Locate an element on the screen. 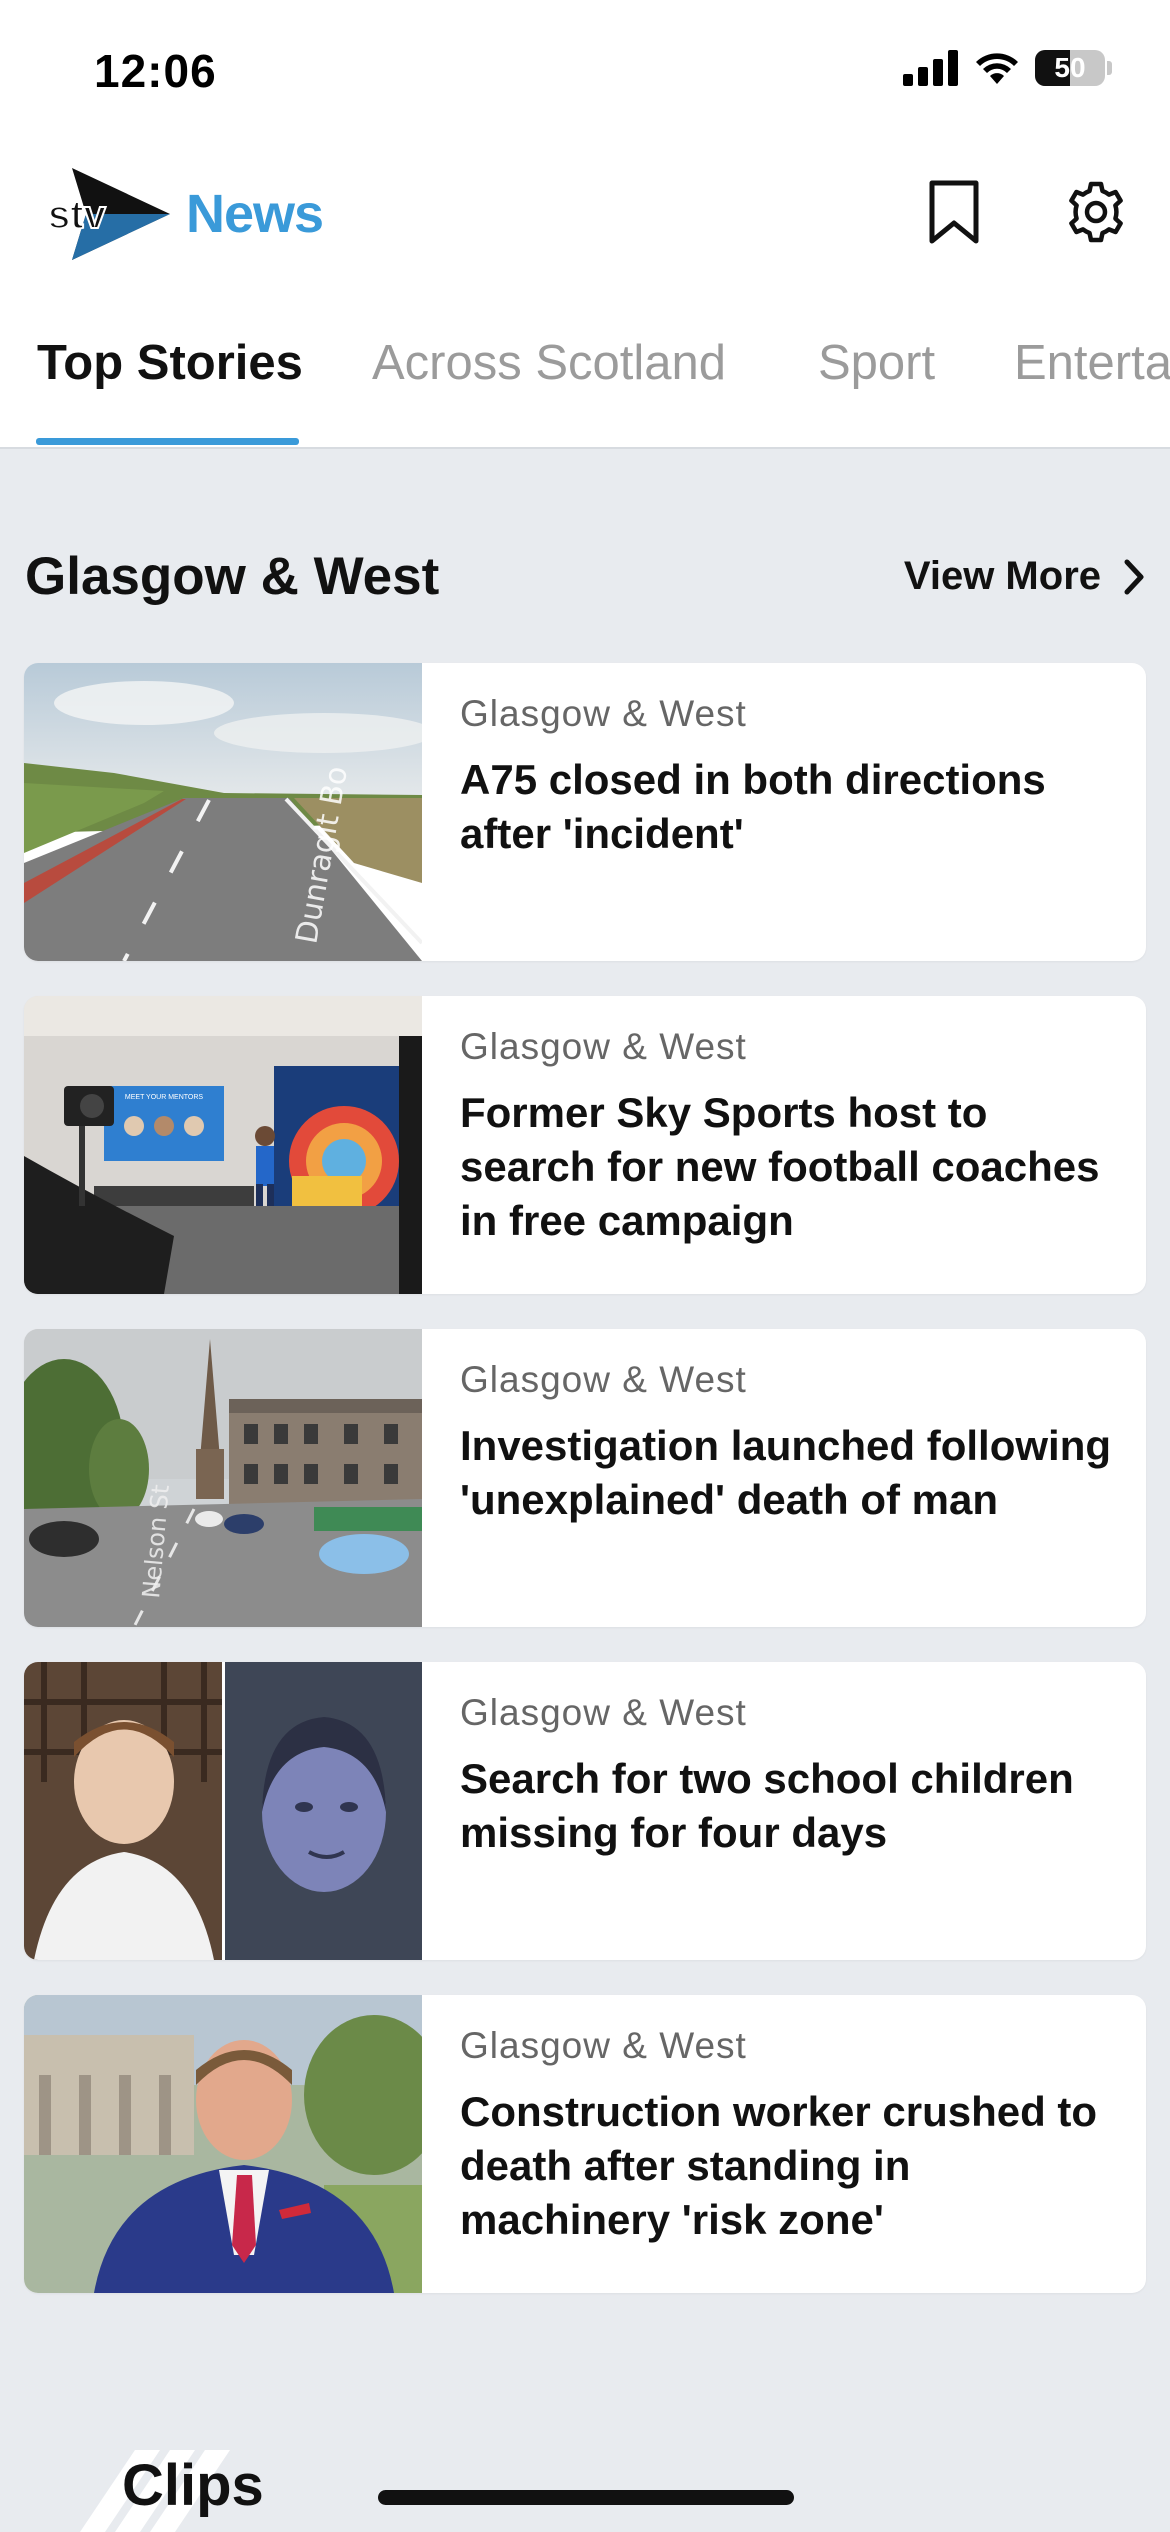 This screenshot has height=2532, width=1170. gear-icon is located at coordinates (1096, 212).